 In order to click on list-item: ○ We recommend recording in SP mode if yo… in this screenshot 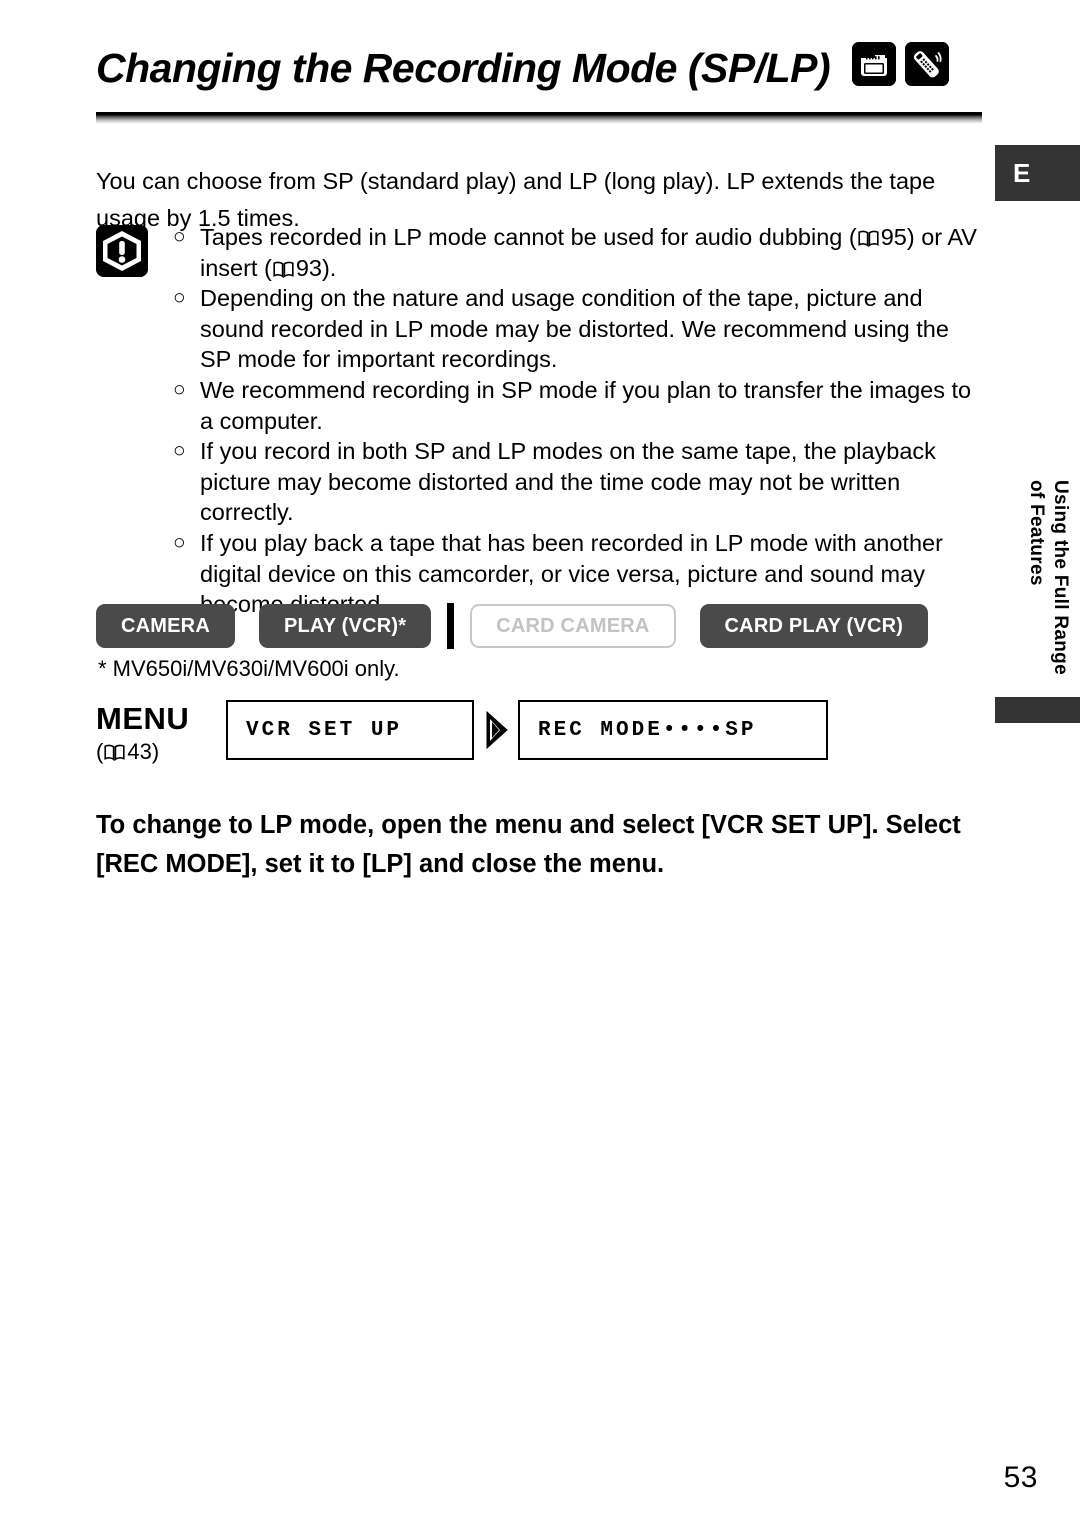, I will do `click(579, 405)`.